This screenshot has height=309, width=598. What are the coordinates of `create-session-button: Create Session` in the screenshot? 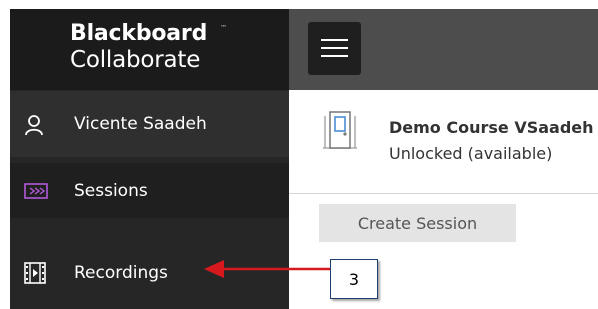 It's located at (417, 223).